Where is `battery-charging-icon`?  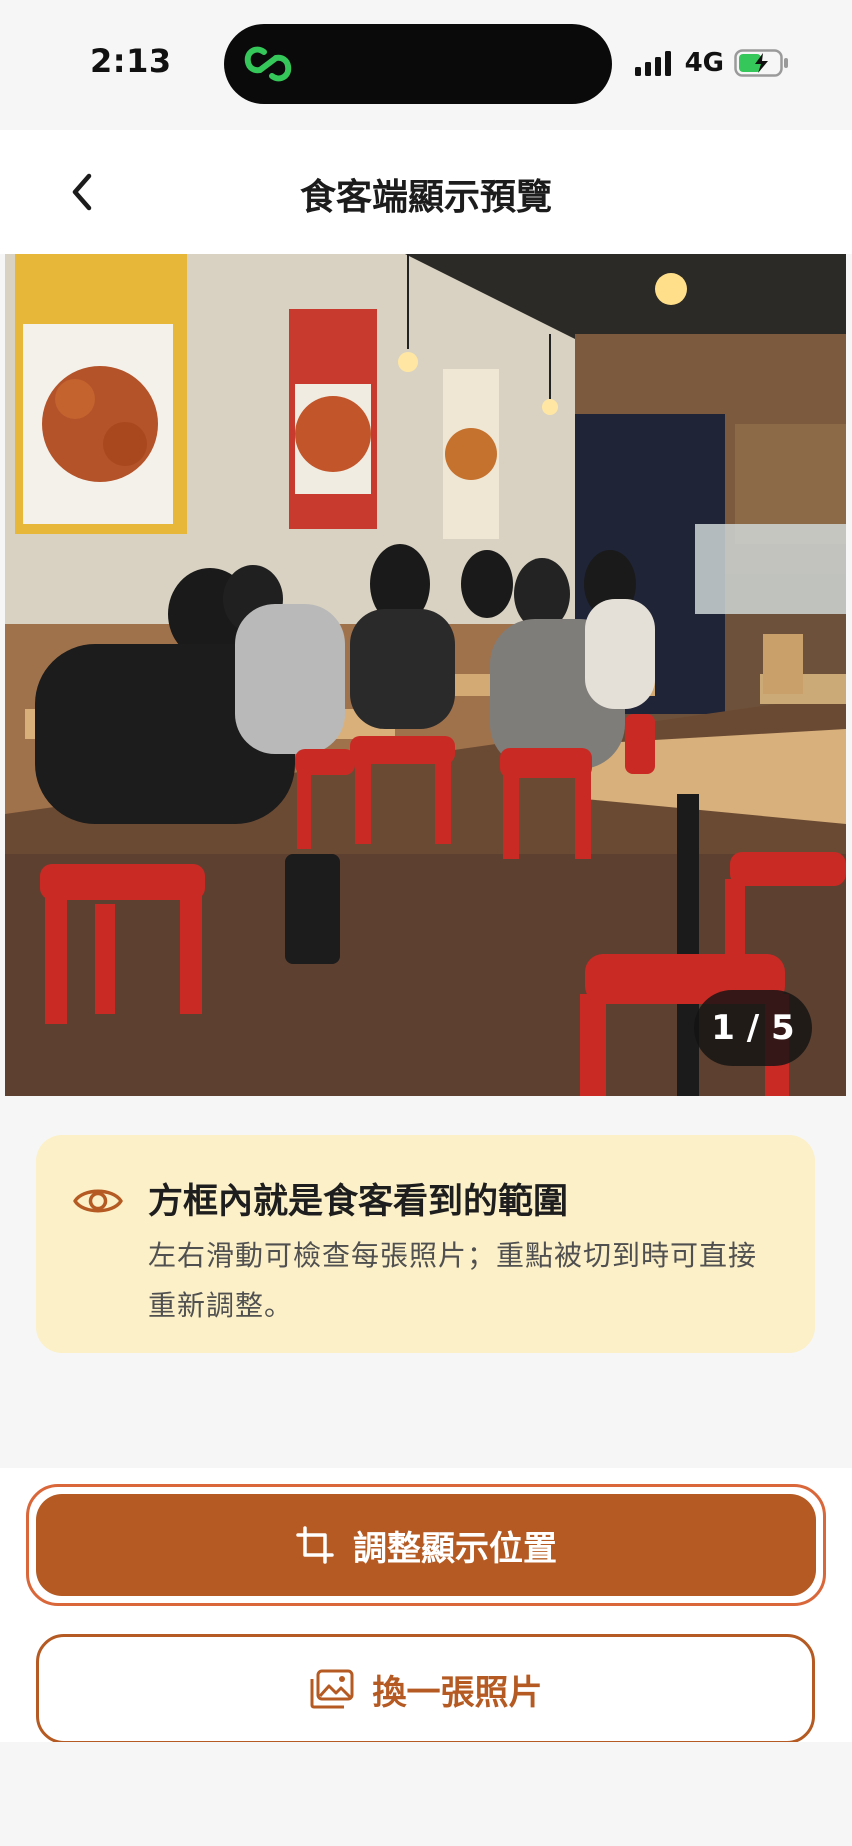 battery-charging-icon is located at coordinates (761, 63).